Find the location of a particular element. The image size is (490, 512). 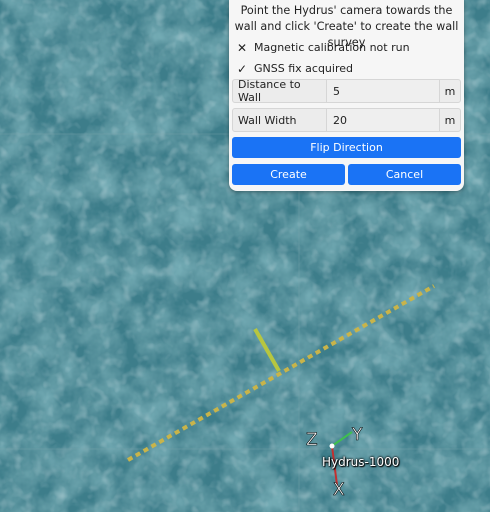

distance-to-wall-input: 5 is located at coordinates (383, 91).